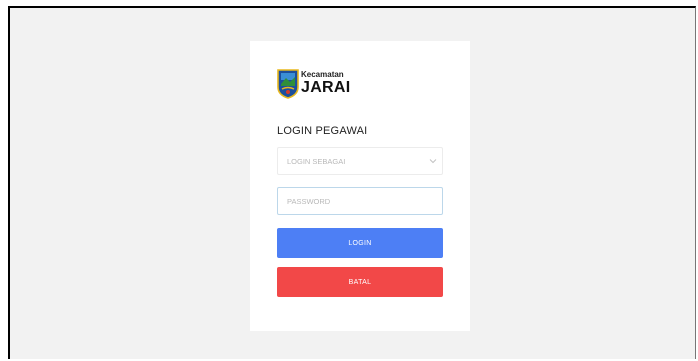 Image resolution: width=698 pixels, height=361 pixels. Describe the element at coordinates (360, 201) in the screenshot. I see `password-input` at that location.